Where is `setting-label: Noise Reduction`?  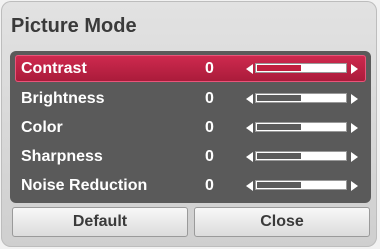 setting-label: Noise Reduction is located at coordinates (84, 185).